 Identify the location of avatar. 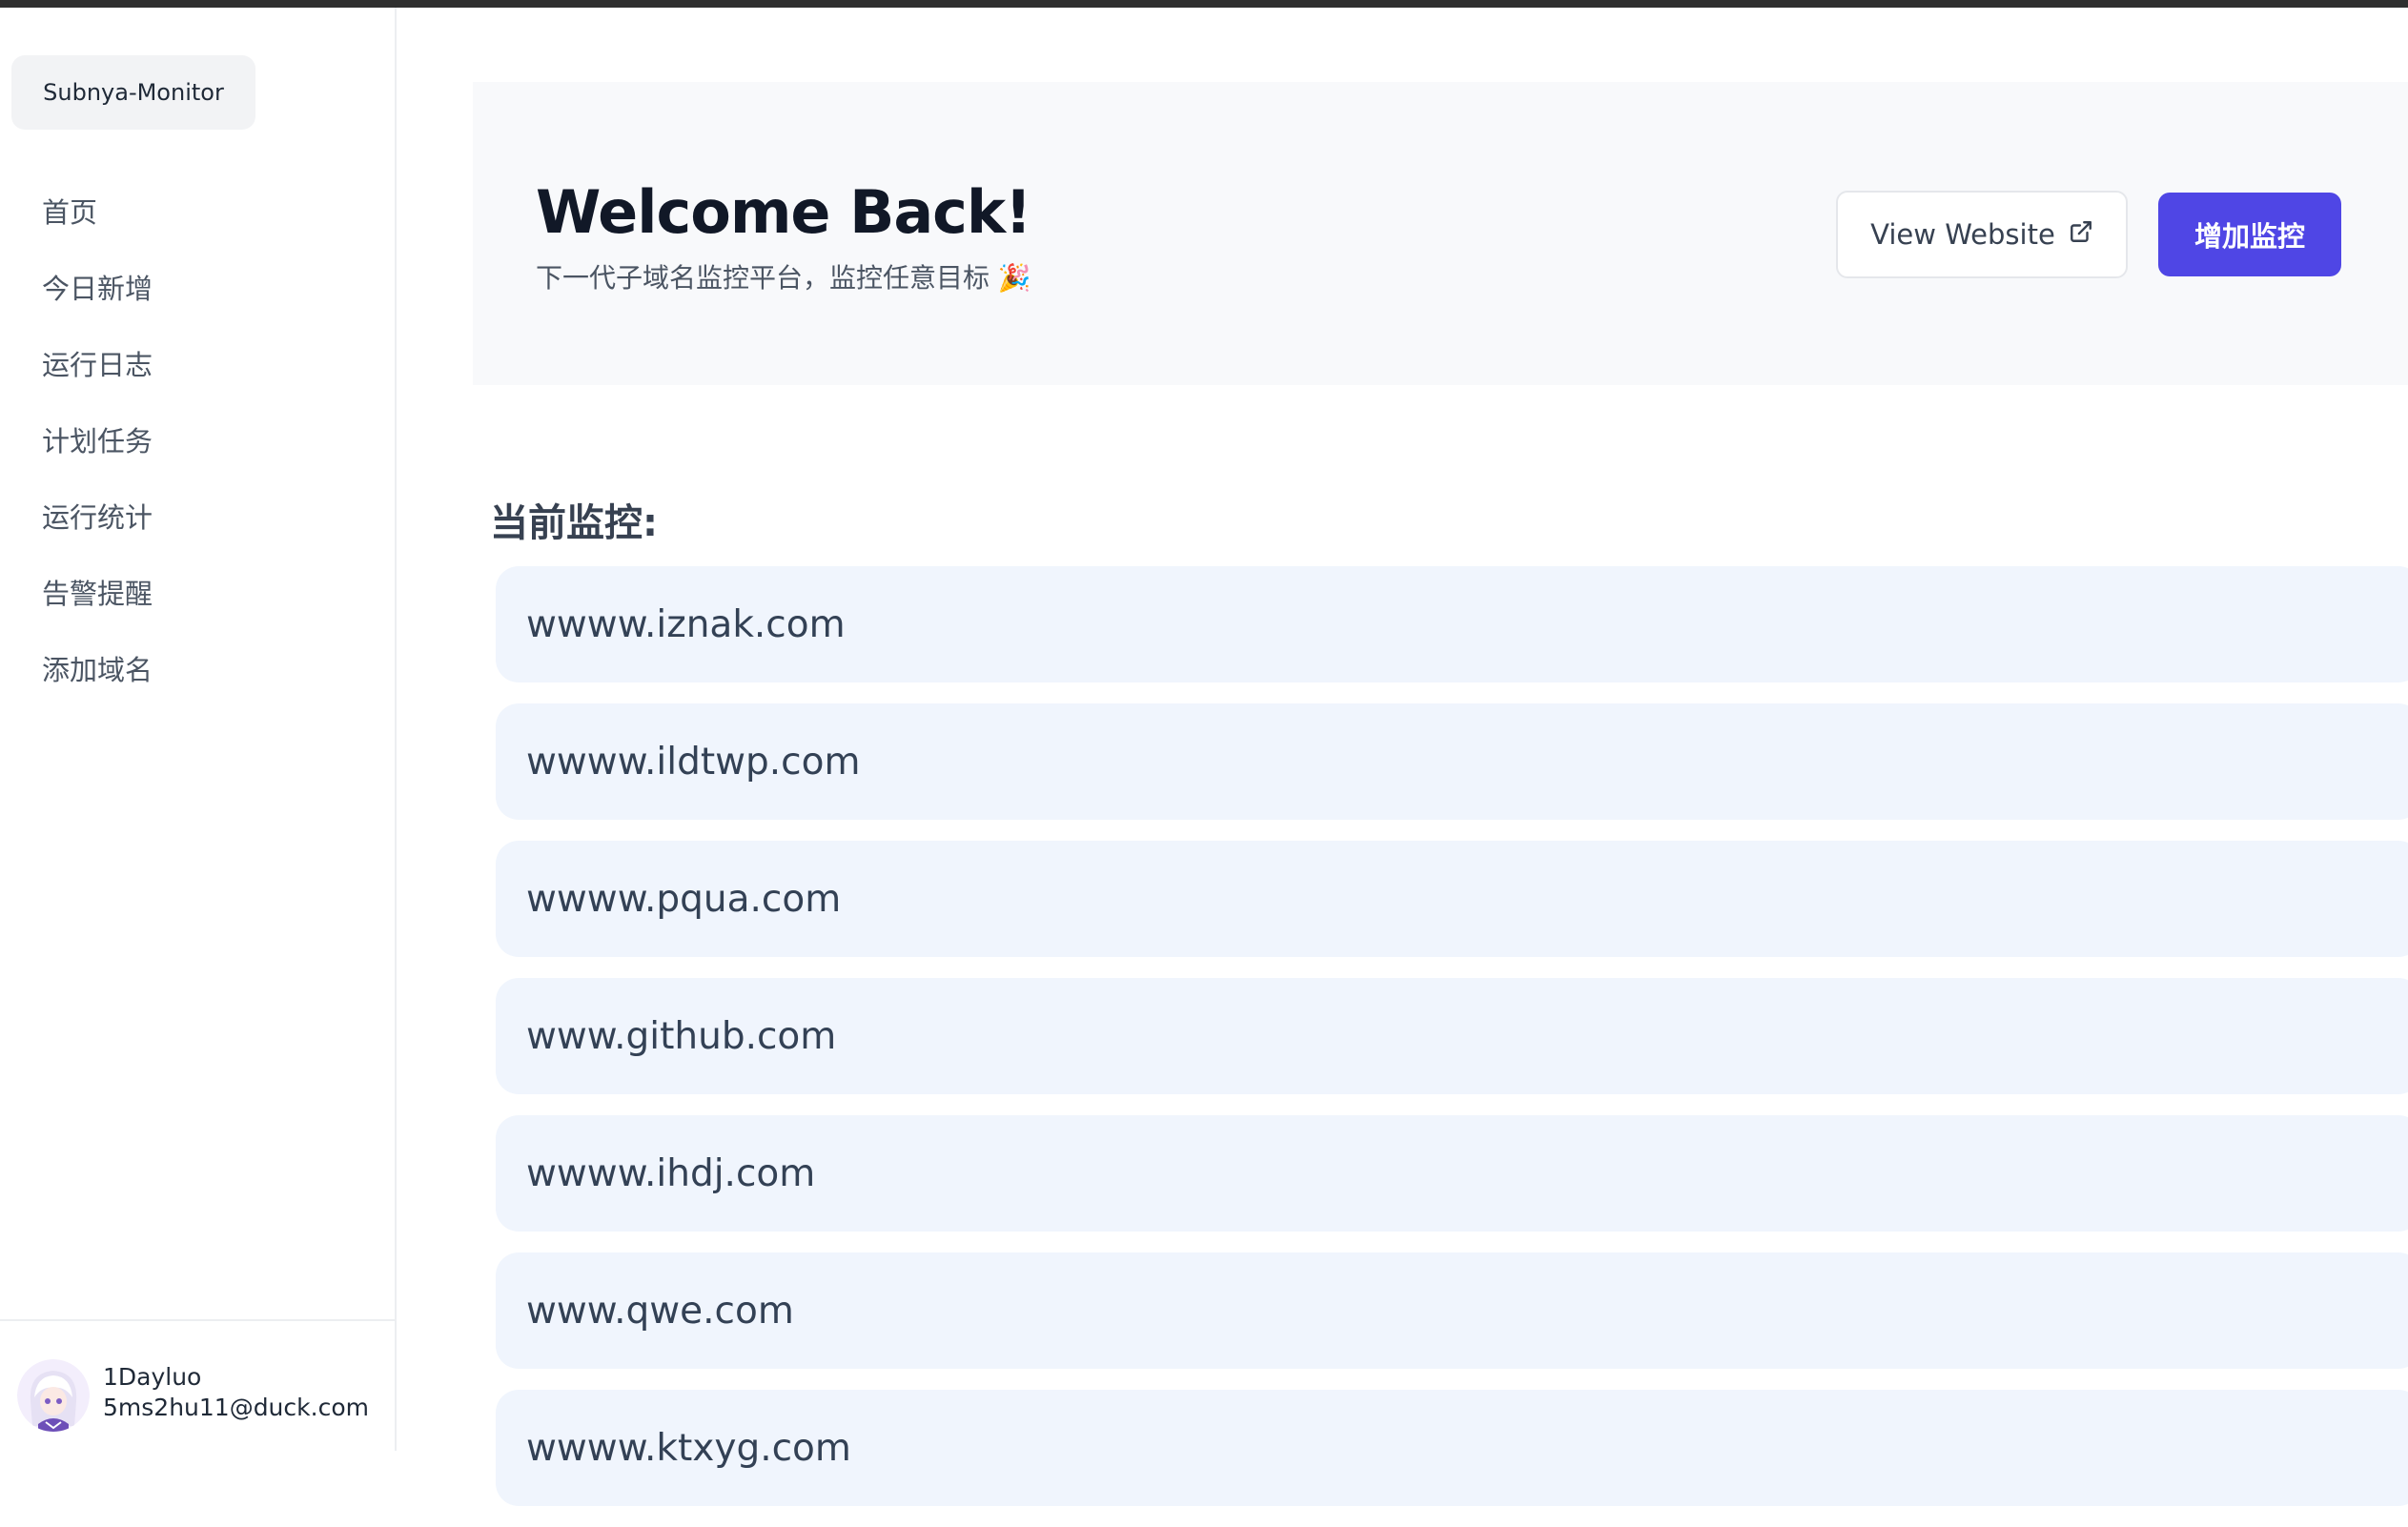
(53, 1395).